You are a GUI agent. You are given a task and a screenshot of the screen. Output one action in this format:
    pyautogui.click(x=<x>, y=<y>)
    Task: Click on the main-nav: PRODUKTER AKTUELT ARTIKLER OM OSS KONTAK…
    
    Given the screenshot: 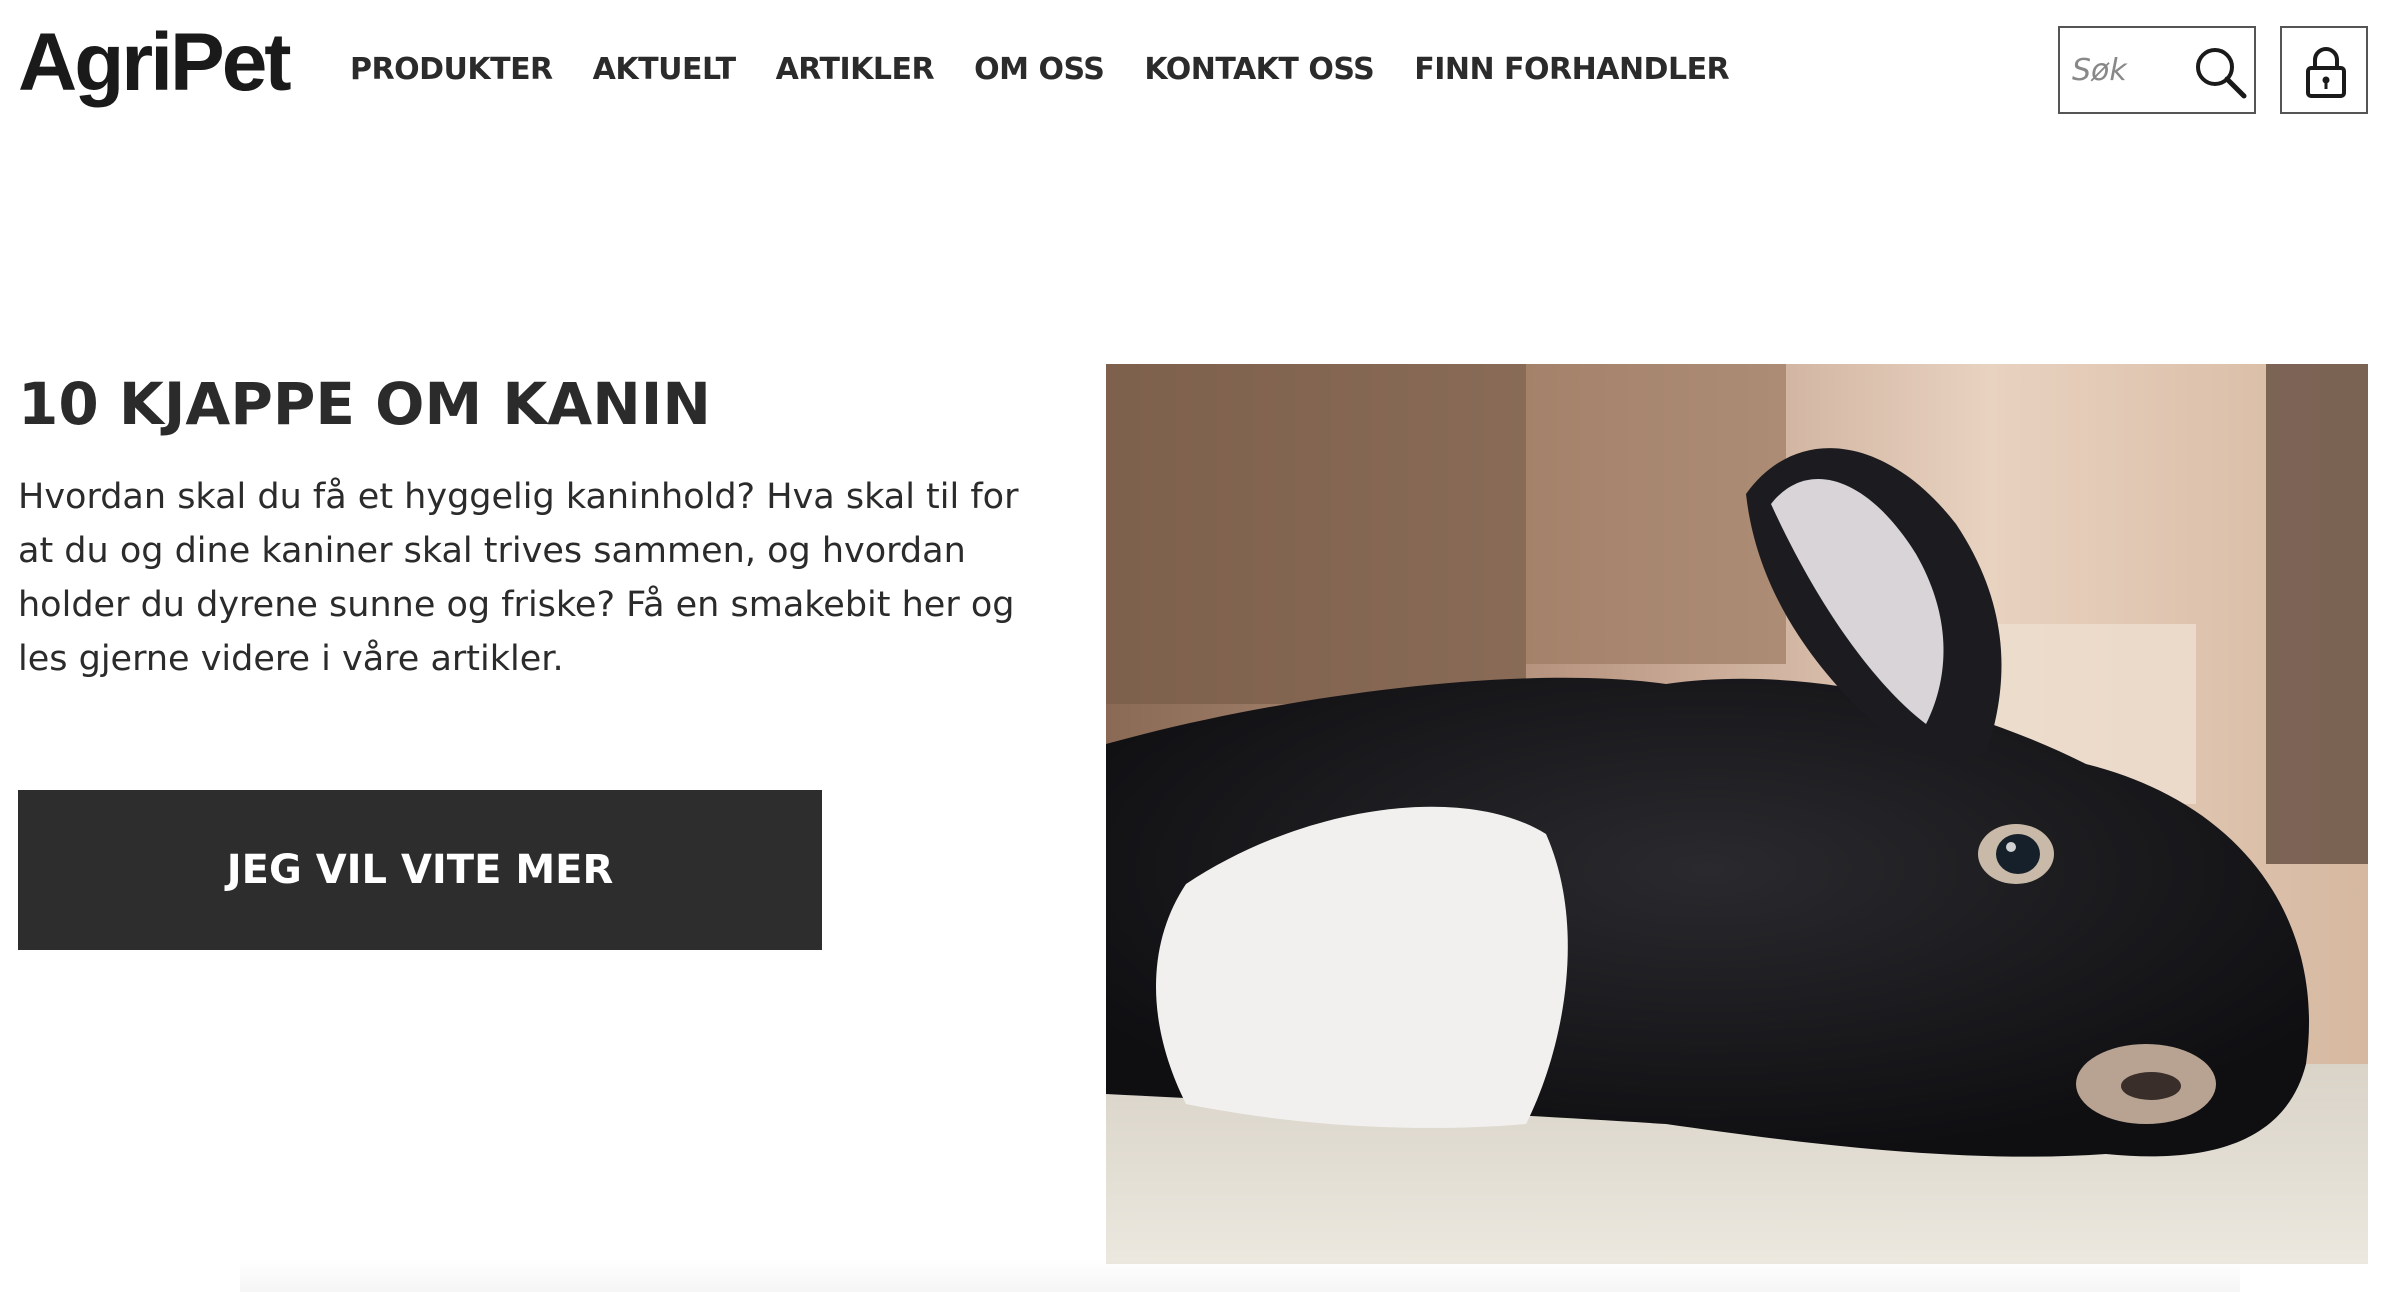 What is the action you would take?
    pyautogui.click(x=1059, y=69)
    